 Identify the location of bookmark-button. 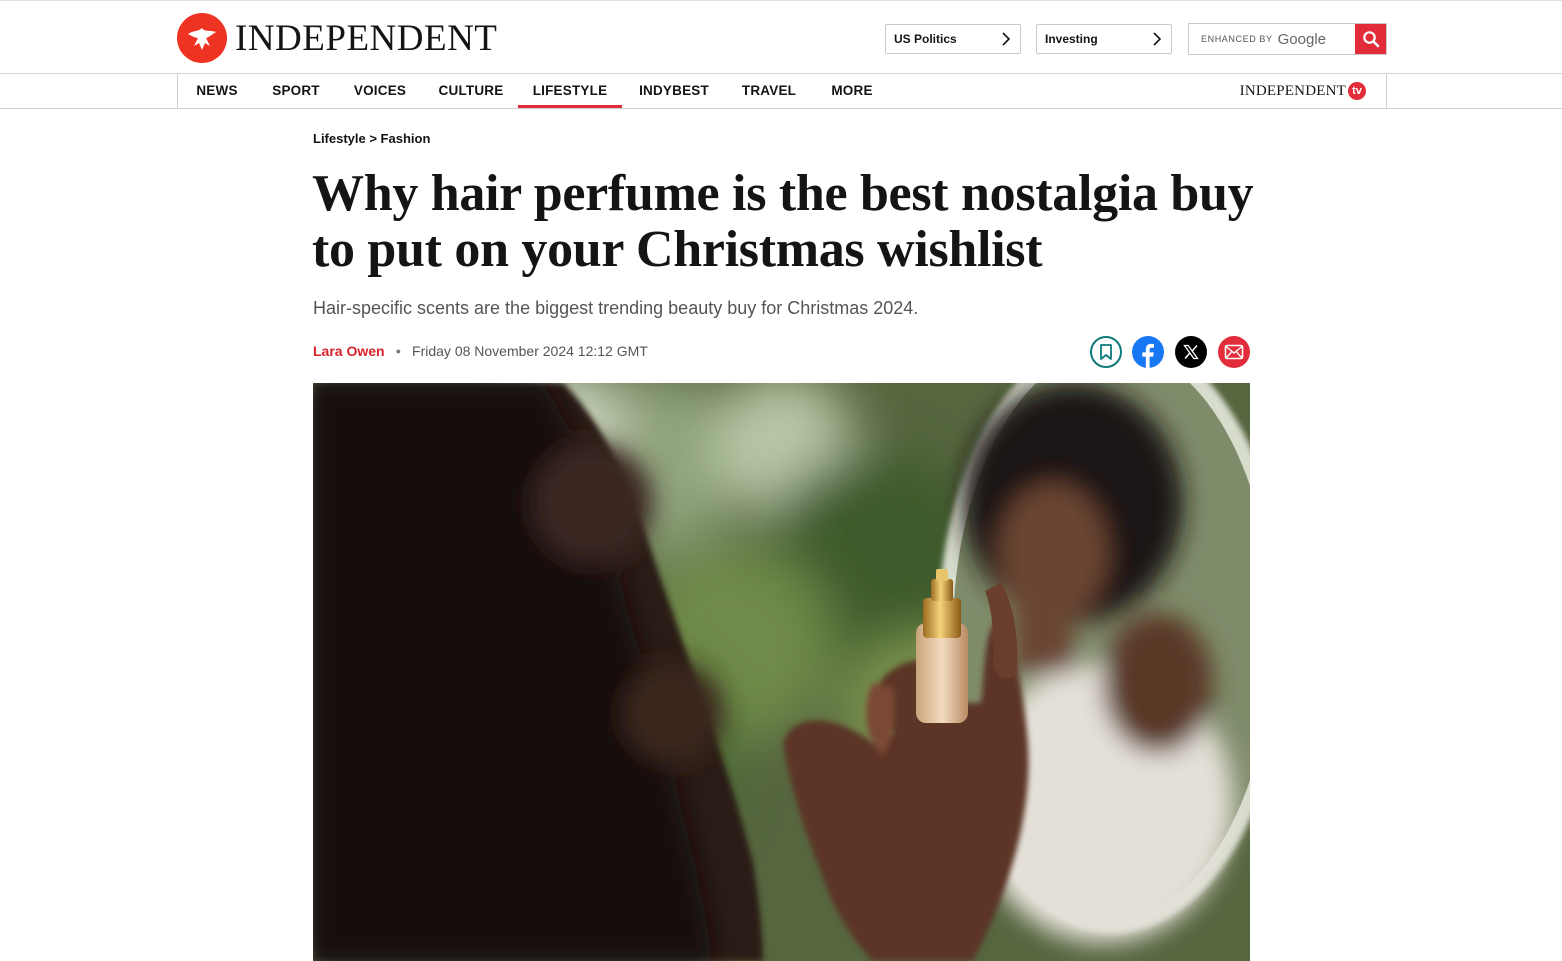
(1106, 352).